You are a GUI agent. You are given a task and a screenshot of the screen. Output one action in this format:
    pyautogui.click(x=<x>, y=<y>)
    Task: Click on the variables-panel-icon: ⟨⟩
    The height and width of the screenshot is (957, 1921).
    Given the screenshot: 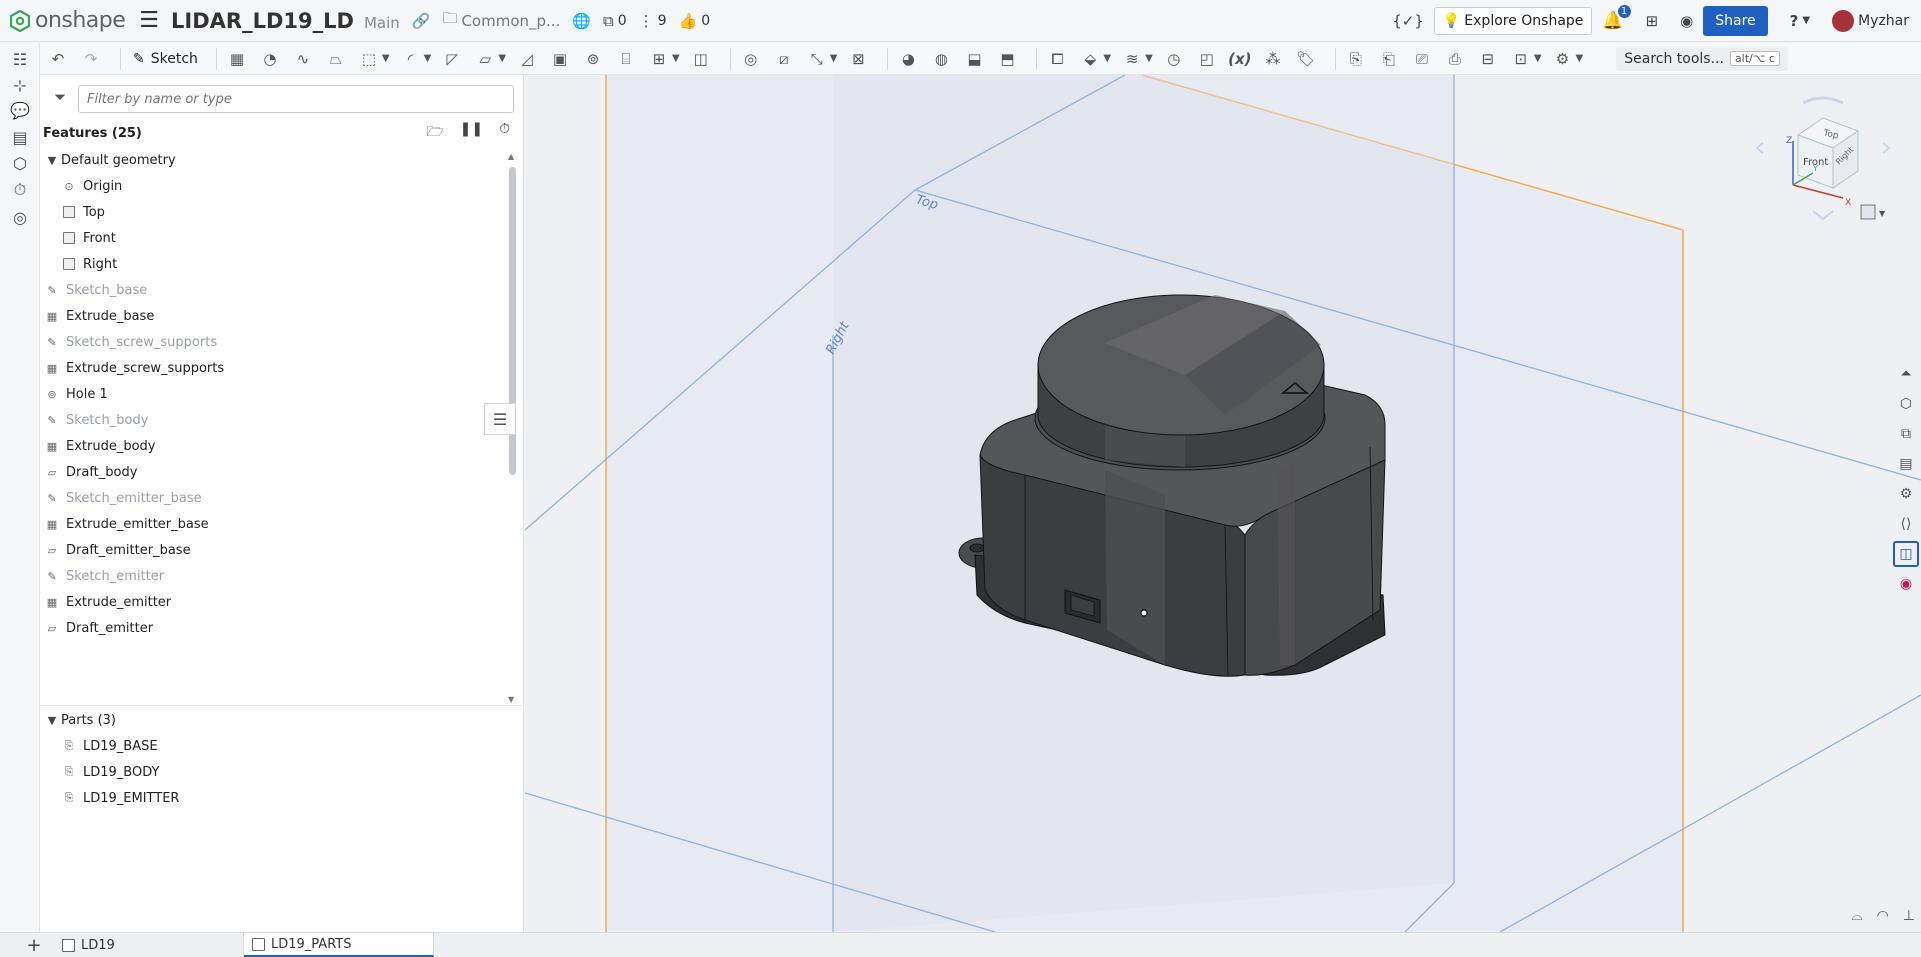 What is the action you would take?
    pyautogui.click(x=1906, y=524)
    